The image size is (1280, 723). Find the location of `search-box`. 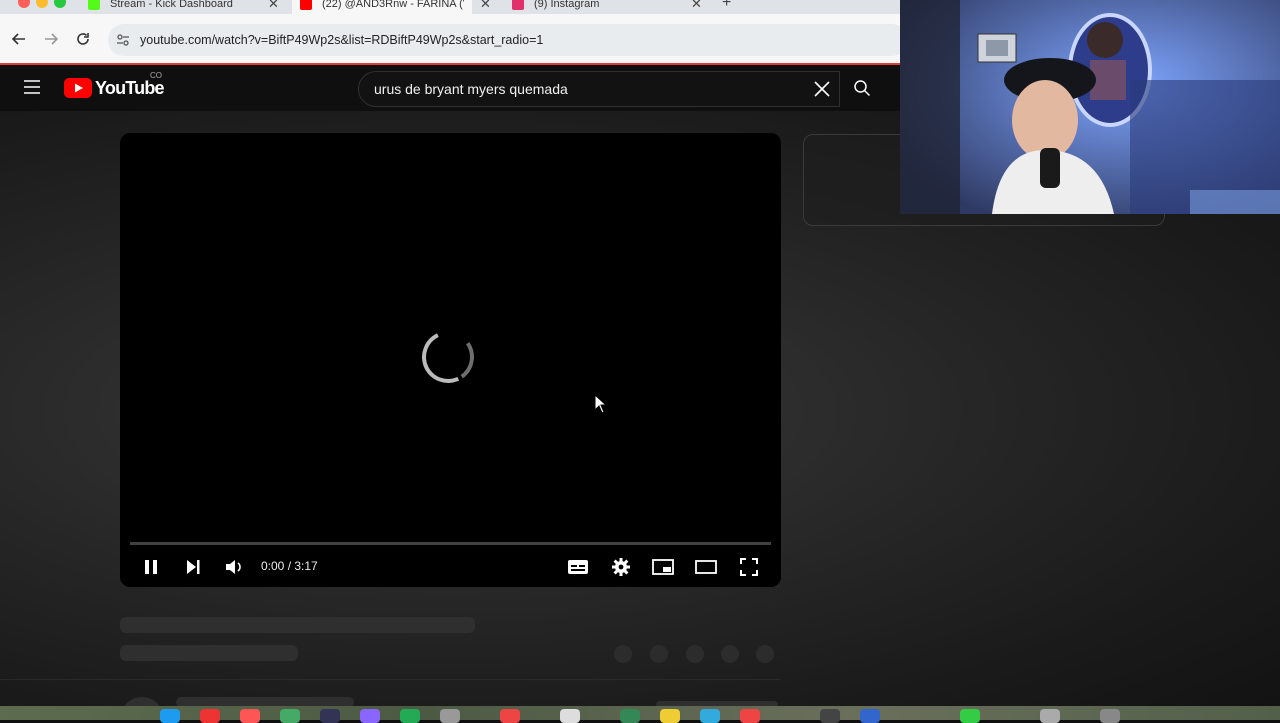

search-box is located at coordinates (599, 89).